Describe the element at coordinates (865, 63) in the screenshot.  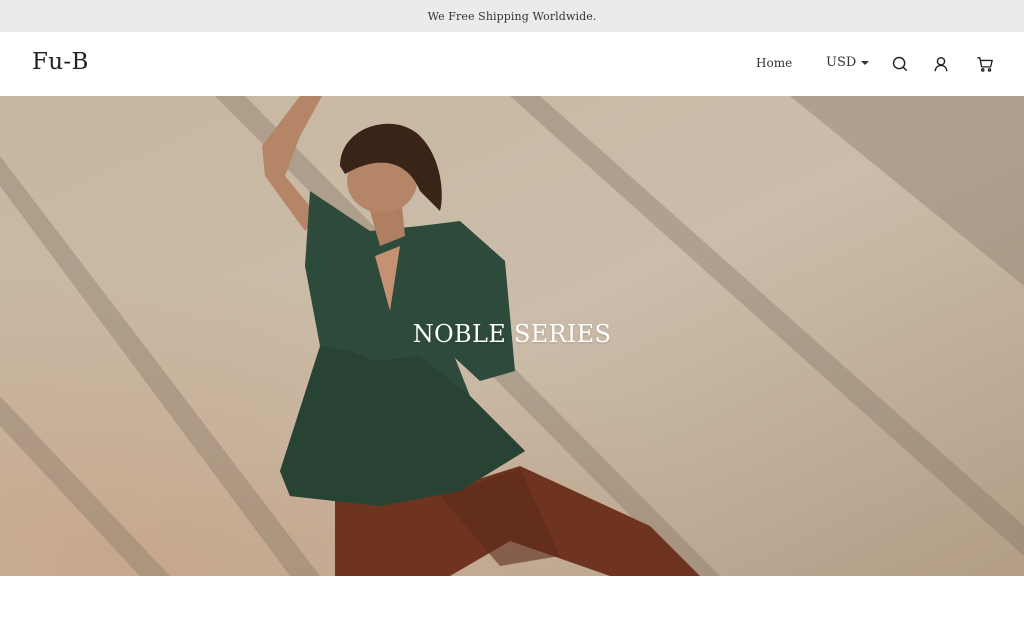
I see `caret-down-icon` at that location.